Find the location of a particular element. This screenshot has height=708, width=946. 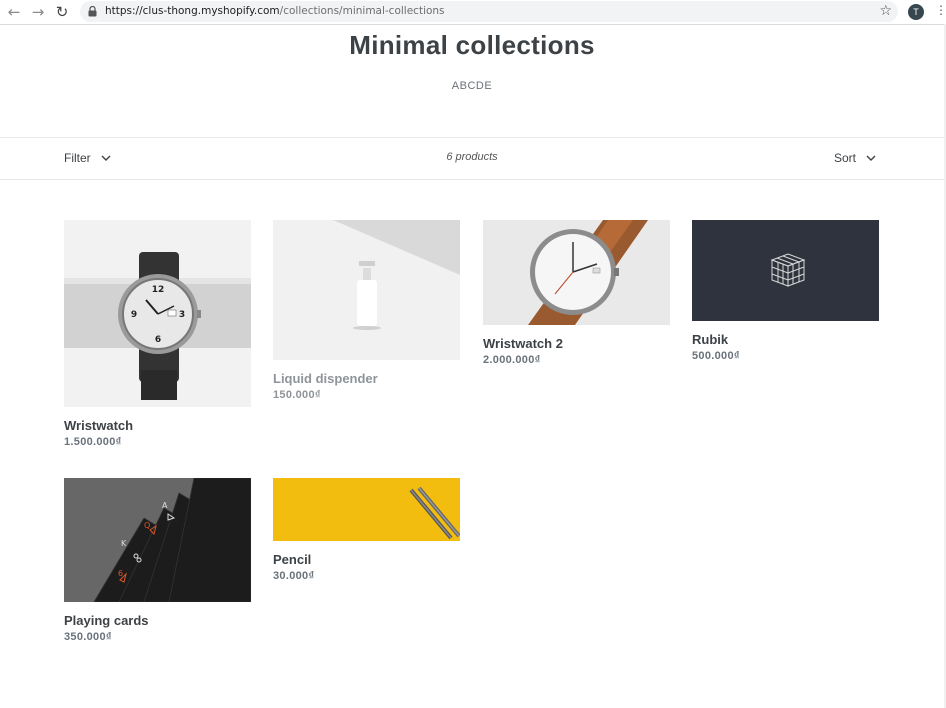

product-image-liquid-dispender is located at coordinates (366, 290).